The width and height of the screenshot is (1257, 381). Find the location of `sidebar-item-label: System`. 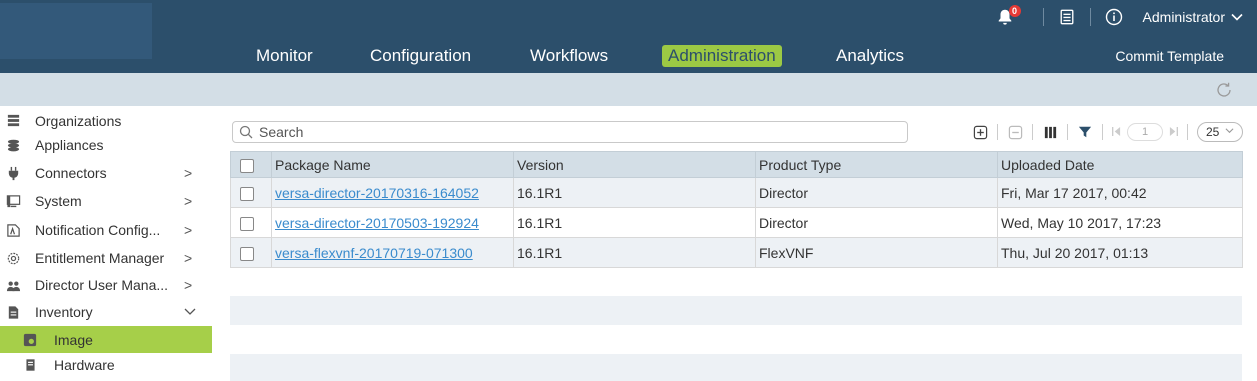

sidebar-item-label: System is located at coordinates (58, 201).